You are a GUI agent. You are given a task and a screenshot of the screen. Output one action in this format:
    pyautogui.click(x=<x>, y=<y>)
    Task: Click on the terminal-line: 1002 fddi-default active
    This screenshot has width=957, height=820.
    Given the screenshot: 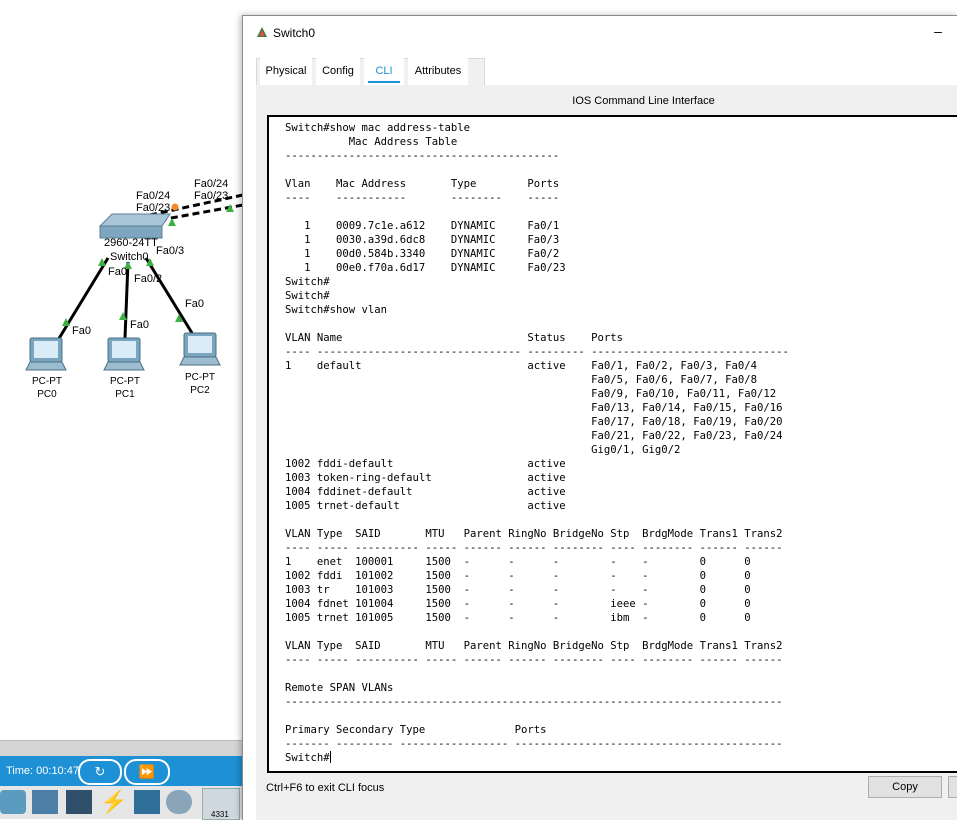 What is the action you would take?
    pyautogui.click(x=425, y=464)
    